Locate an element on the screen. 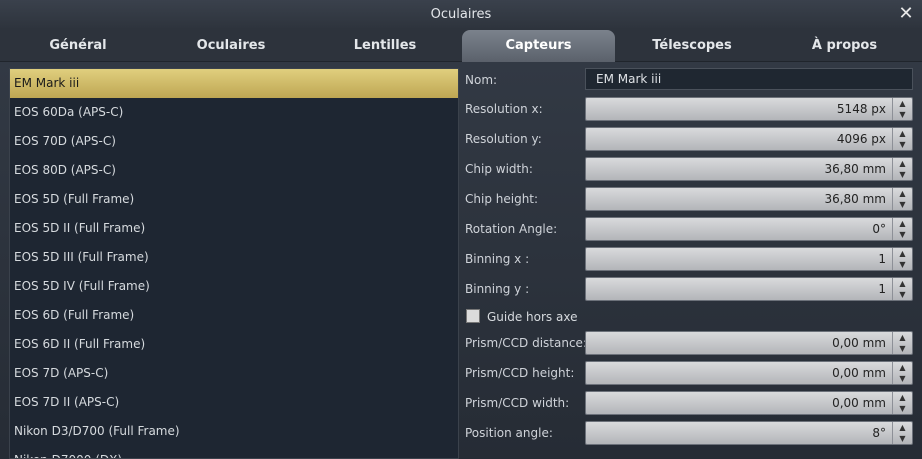 This screenshot has height=459, width=922. position-angle-stepper: ▲ ▼ is located at coordinates (902, 433).